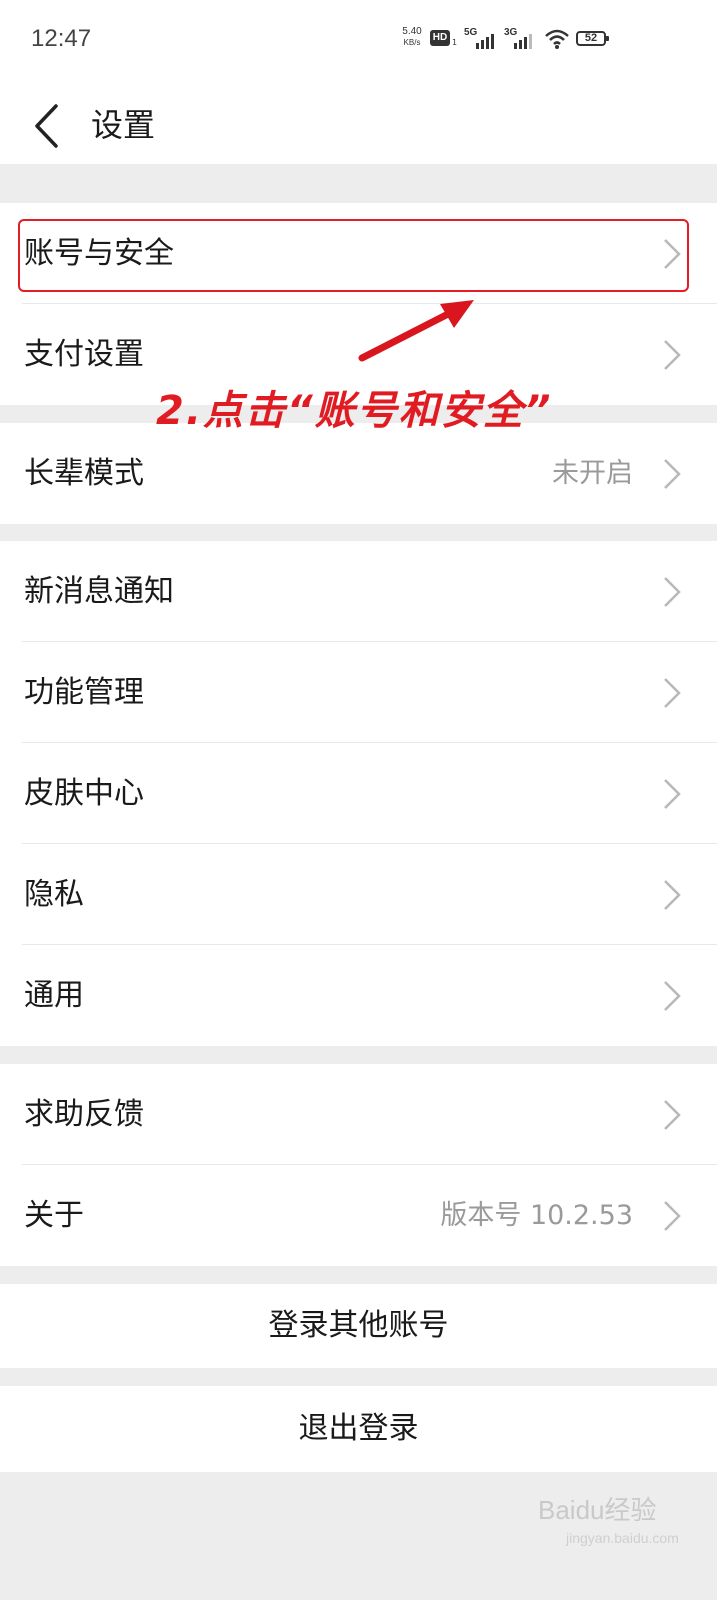 This screenshot has width=717, height=1600. I want to click on settings-item-label: 新消息通知, so click(99, 591).